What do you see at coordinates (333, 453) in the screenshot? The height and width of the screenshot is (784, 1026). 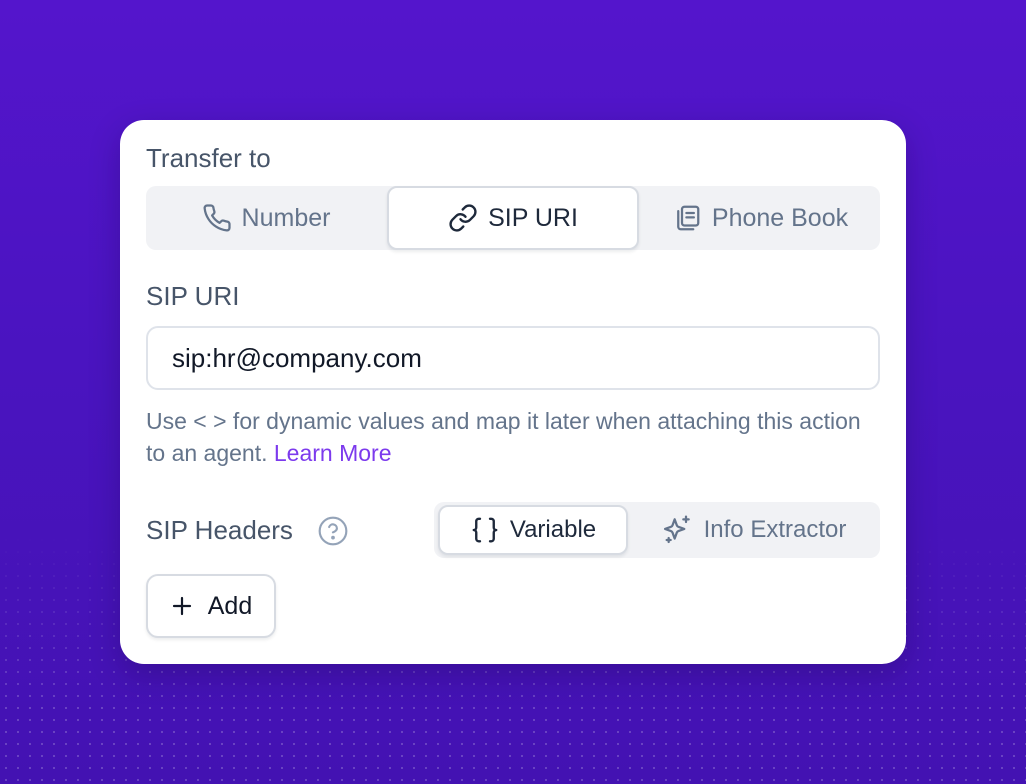 I see `learn-more-link: Learn More` at bounding box center [333, 453].